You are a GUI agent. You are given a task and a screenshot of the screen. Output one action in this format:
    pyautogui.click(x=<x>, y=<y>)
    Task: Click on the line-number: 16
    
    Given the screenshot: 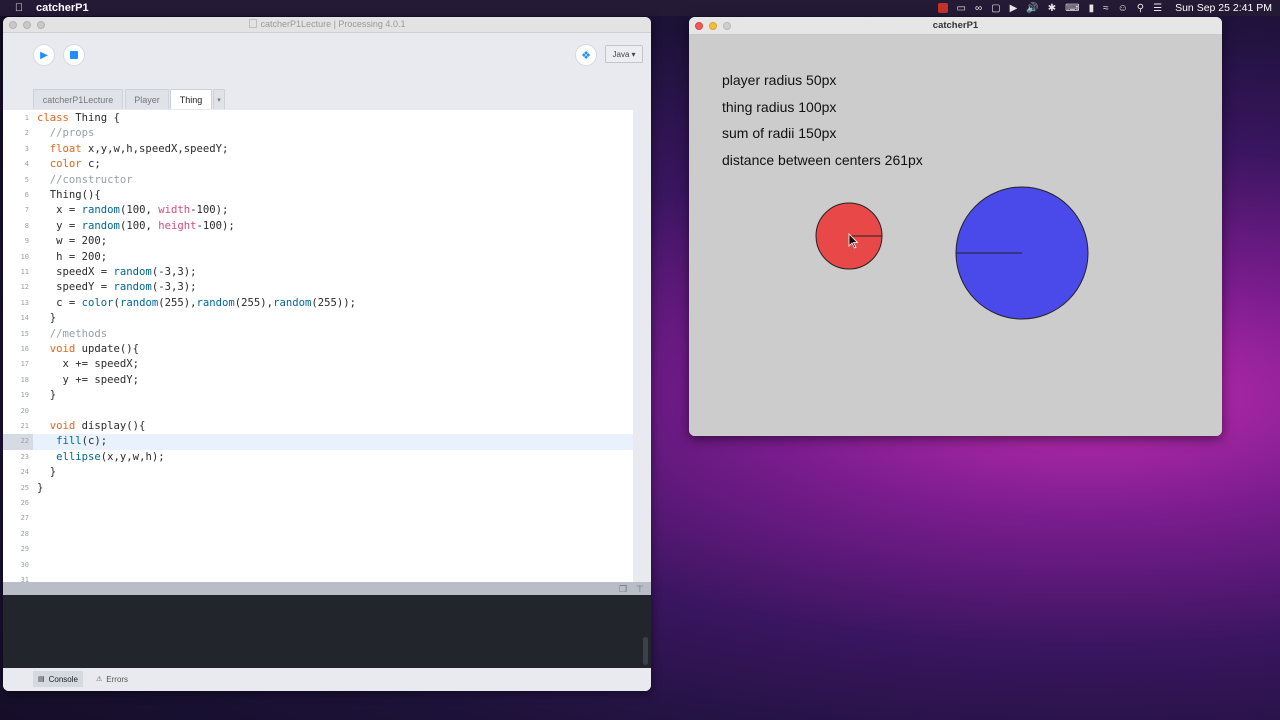 What is the action you would take?
    pyautogui.click(x=24, y=349)
    